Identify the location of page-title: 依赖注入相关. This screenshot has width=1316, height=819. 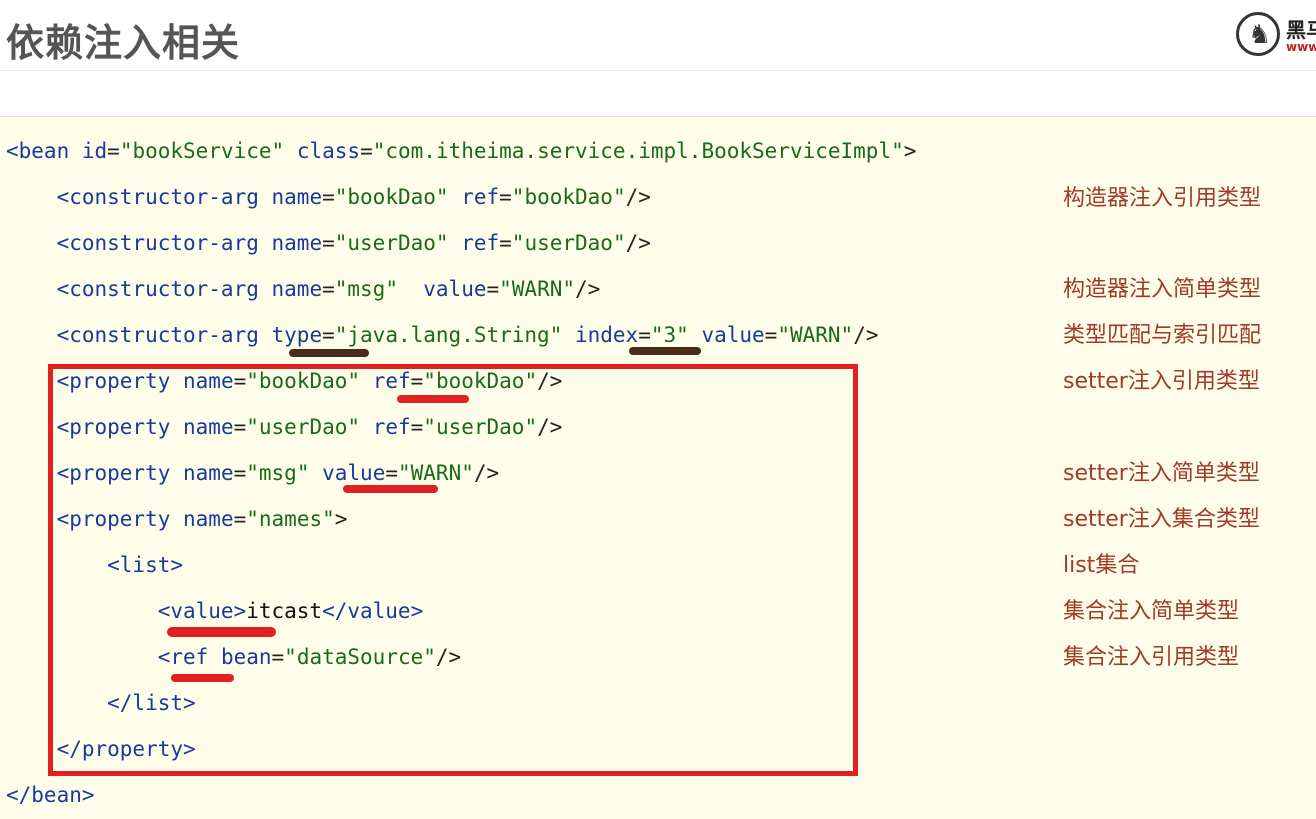
(123, 43).